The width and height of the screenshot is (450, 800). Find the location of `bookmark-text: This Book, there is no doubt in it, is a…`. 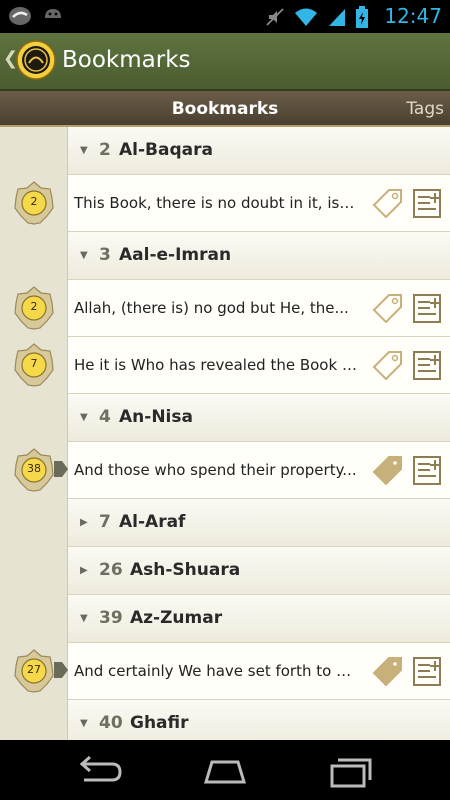

bookmark-text: This Book, there is no doubt in it, is a… is located at coordinates (216, 203).